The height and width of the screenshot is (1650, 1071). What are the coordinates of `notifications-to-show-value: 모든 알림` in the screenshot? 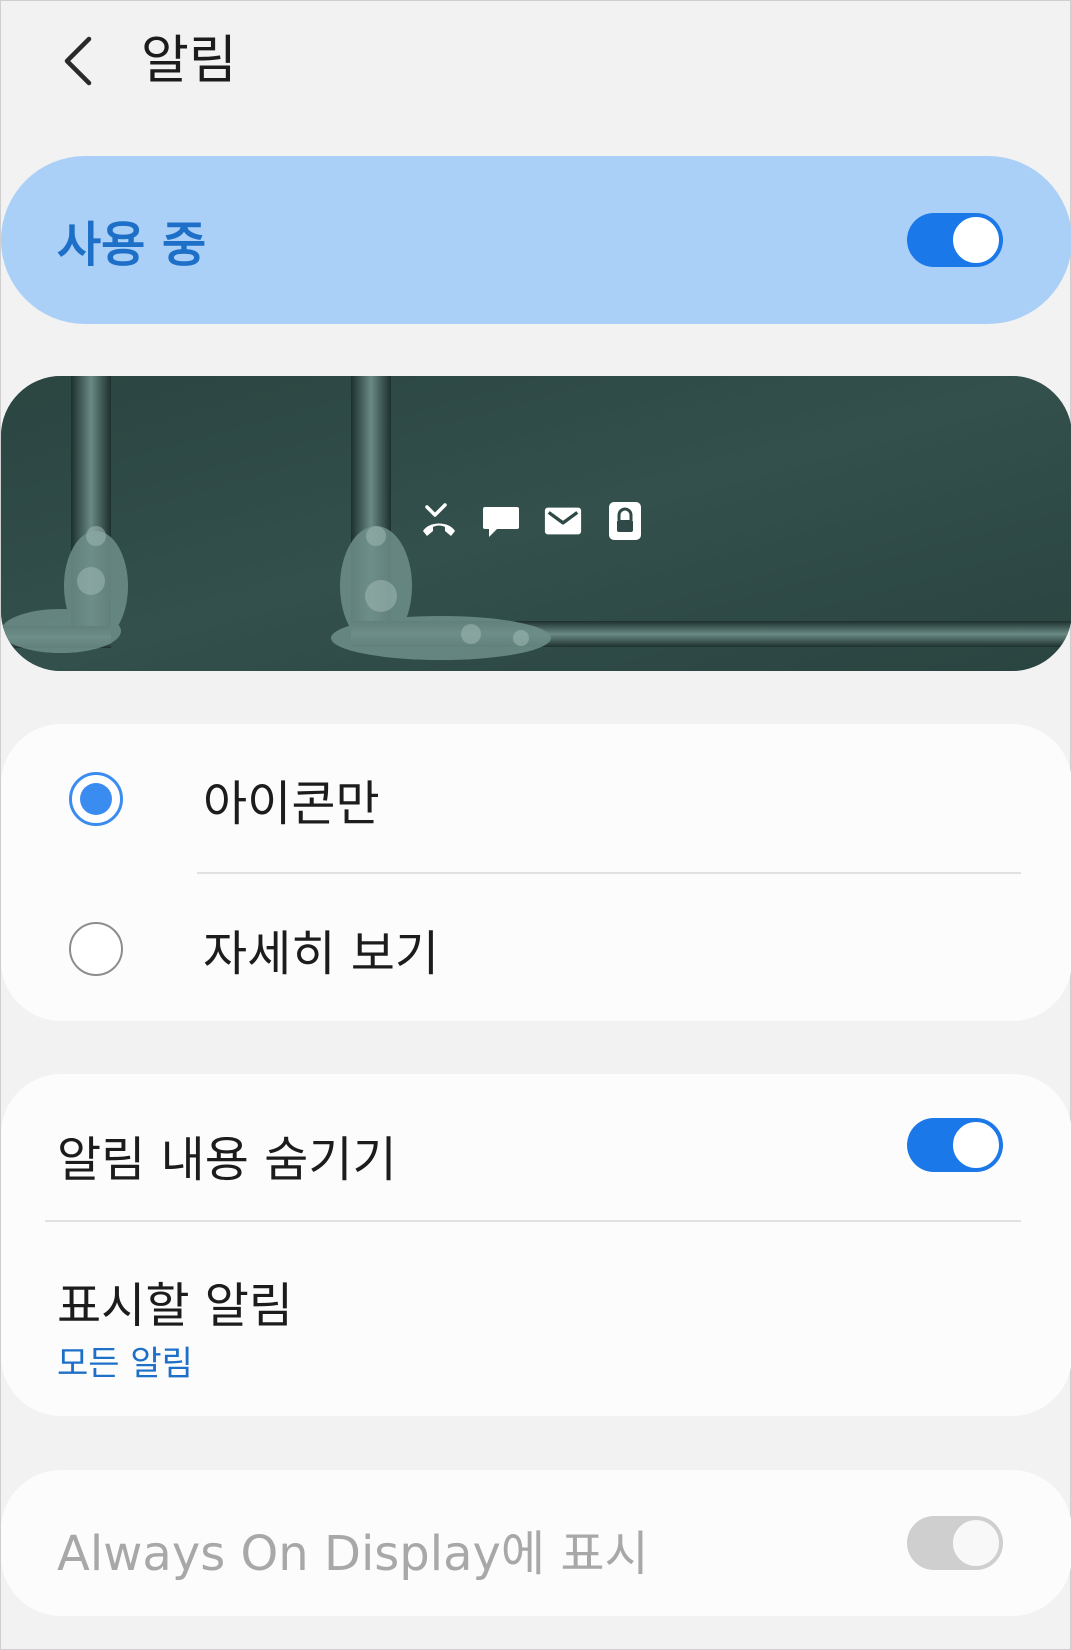 It's located at (125, 1364).